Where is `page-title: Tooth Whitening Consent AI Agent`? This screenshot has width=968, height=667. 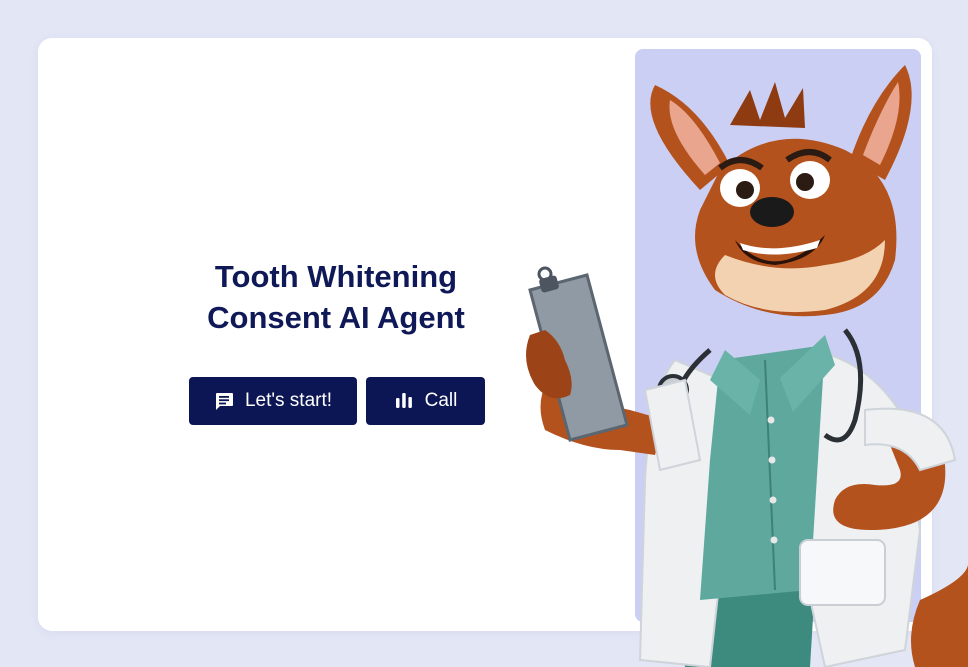 page-title: Tooth Whitening Consent AI Agent is located at coordinates (336, 297).